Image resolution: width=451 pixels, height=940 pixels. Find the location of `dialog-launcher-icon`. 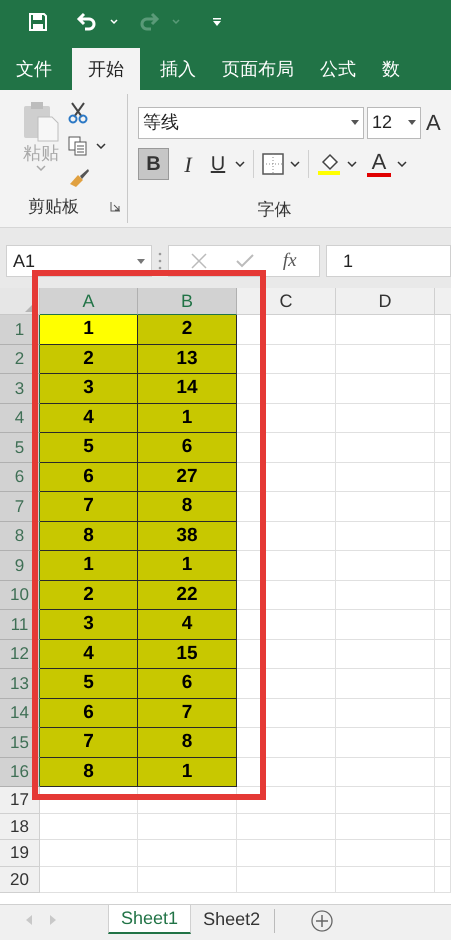

dialog-launcher-icon is located at coordinates (115, 206).